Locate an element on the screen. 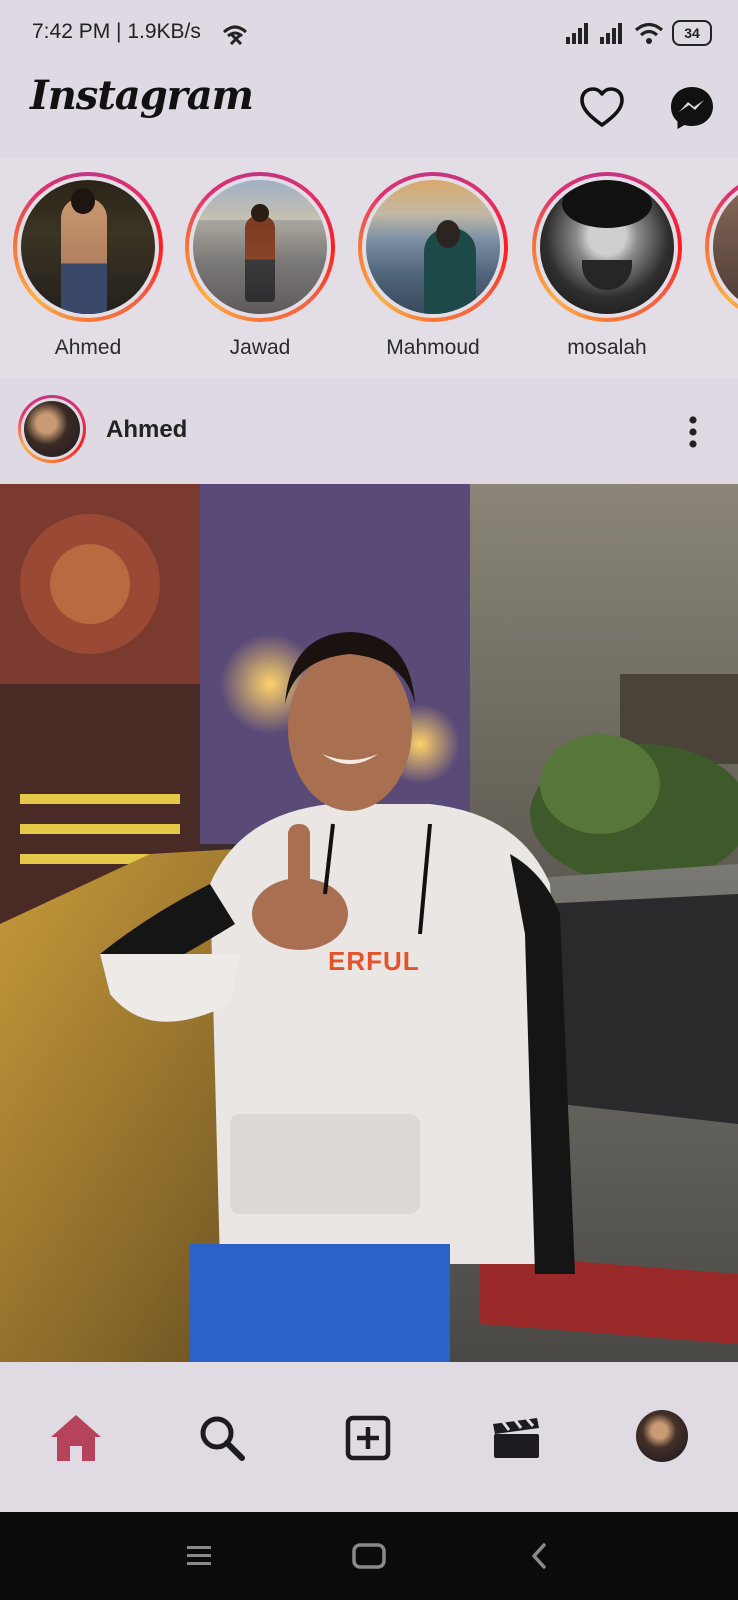 The width and height of the screenshot is (738, 1600). instagram-logo: Instagram is located at coordinates (142, 95).